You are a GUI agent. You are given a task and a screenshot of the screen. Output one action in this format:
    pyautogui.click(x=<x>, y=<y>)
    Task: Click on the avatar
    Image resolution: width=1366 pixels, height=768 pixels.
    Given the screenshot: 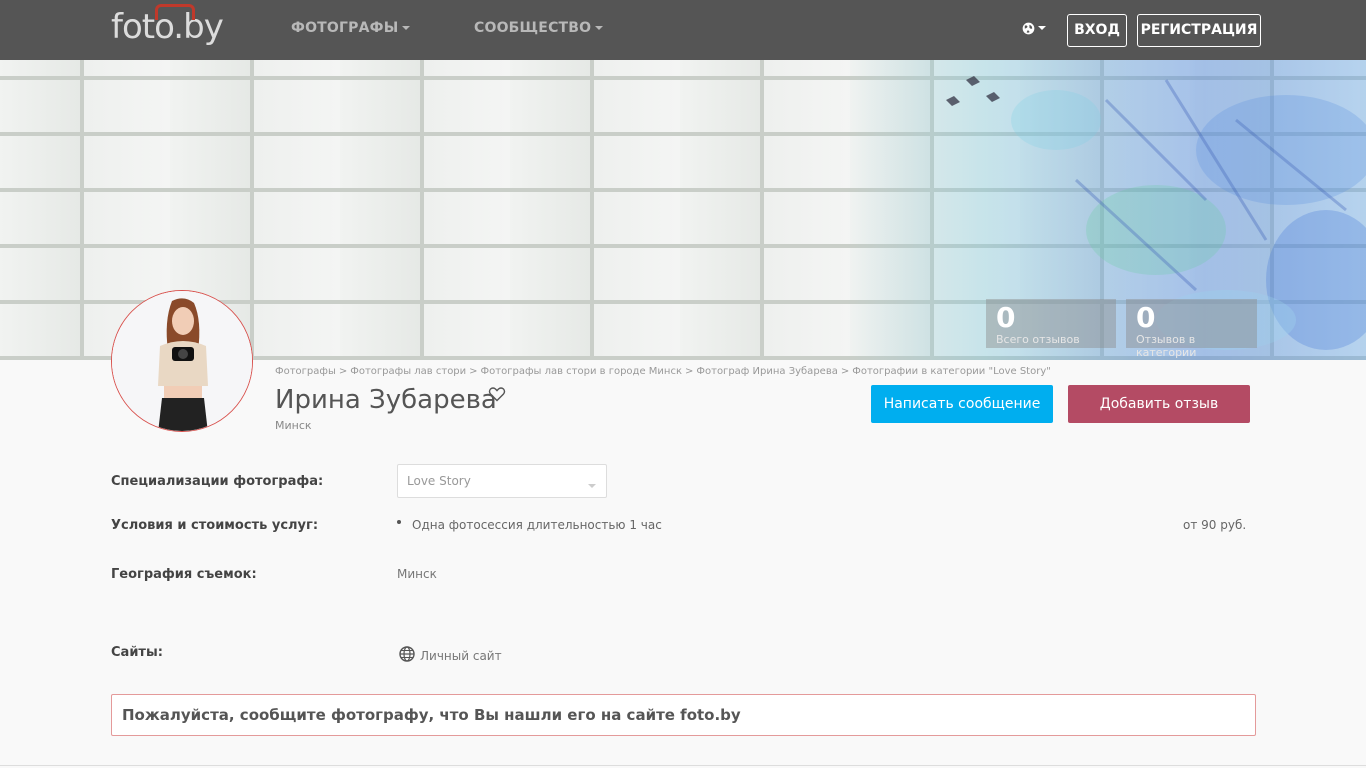 What is the action you would take?
    pyautogui.click(x=182, y=361)
    